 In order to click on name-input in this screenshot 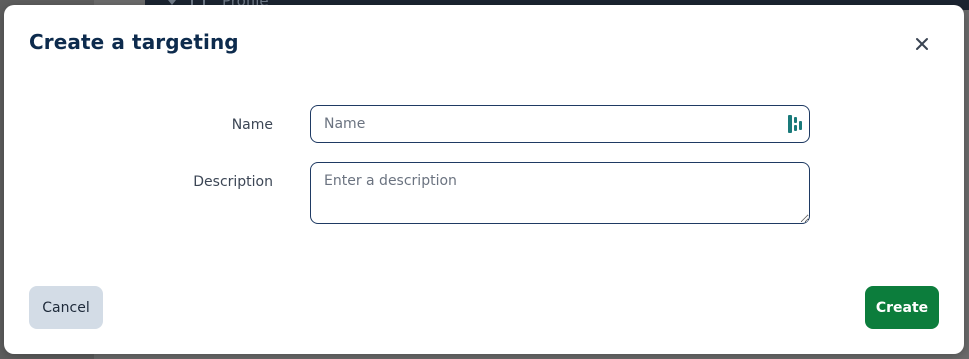, I will do `click(560, 124)`.